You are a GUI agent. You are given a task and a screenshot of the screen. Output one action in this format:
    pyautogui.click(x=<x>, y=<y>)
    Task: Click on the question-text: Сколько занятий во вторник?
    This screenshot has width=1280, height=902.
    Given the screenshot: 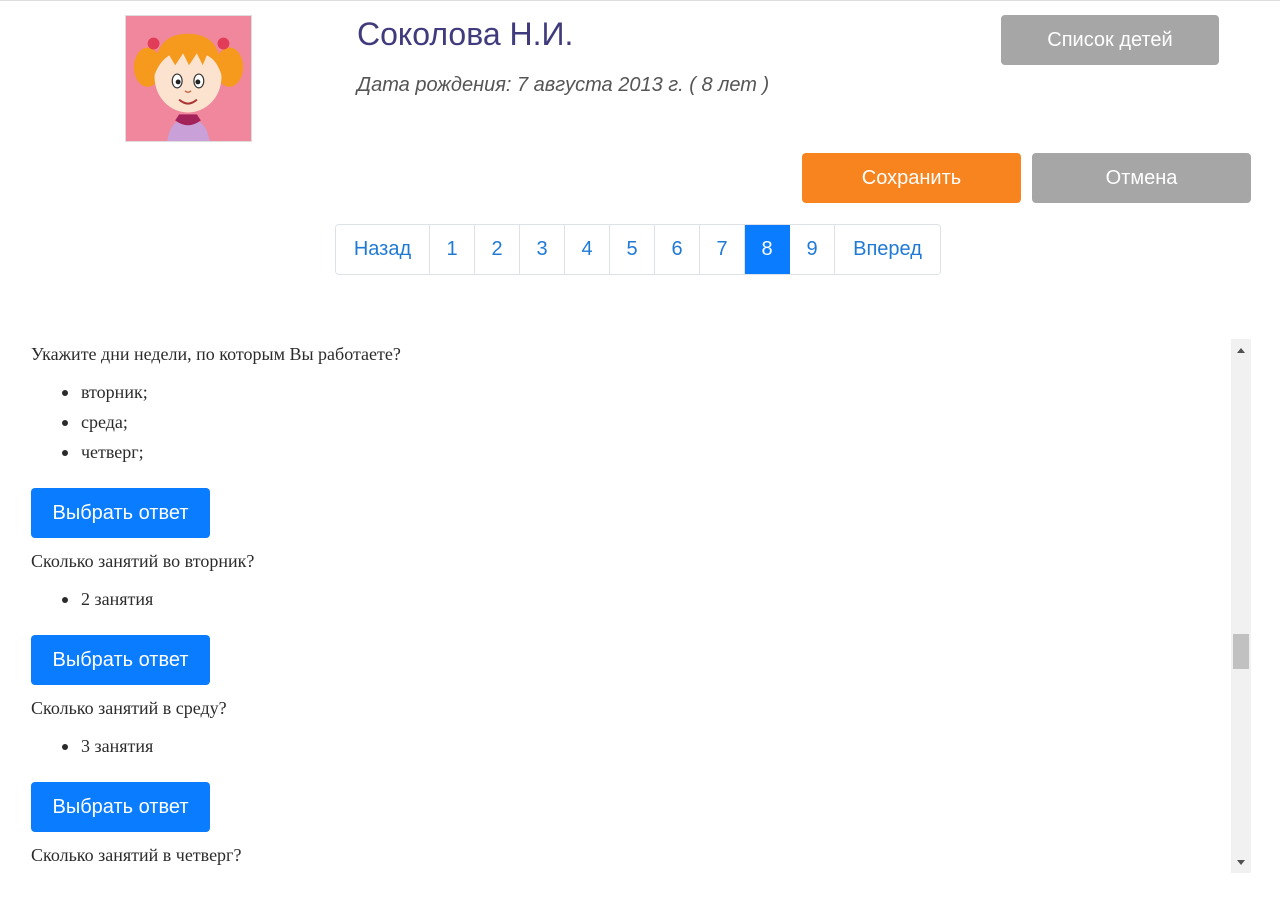 What is the action you would take?
    pyautogui.click(x=143, y=561)
    